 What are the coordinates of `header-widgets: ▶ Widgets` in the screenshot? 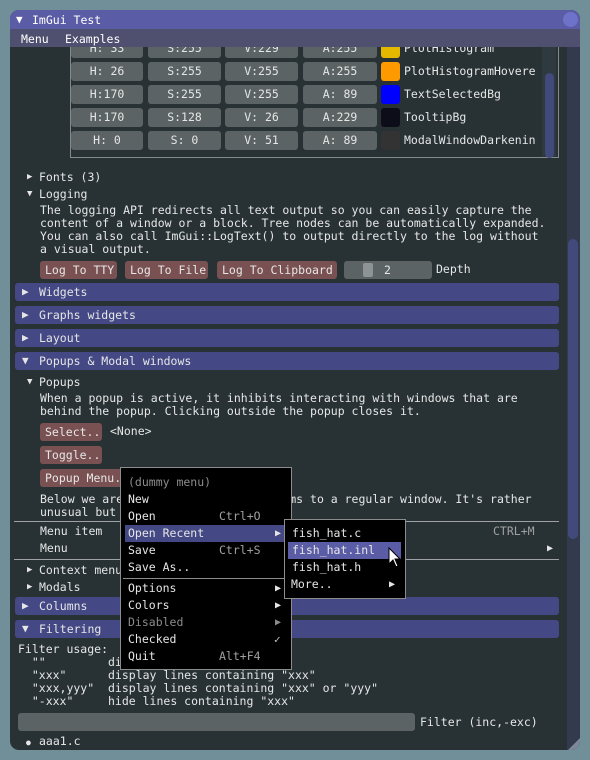 It's located at (287, 292).